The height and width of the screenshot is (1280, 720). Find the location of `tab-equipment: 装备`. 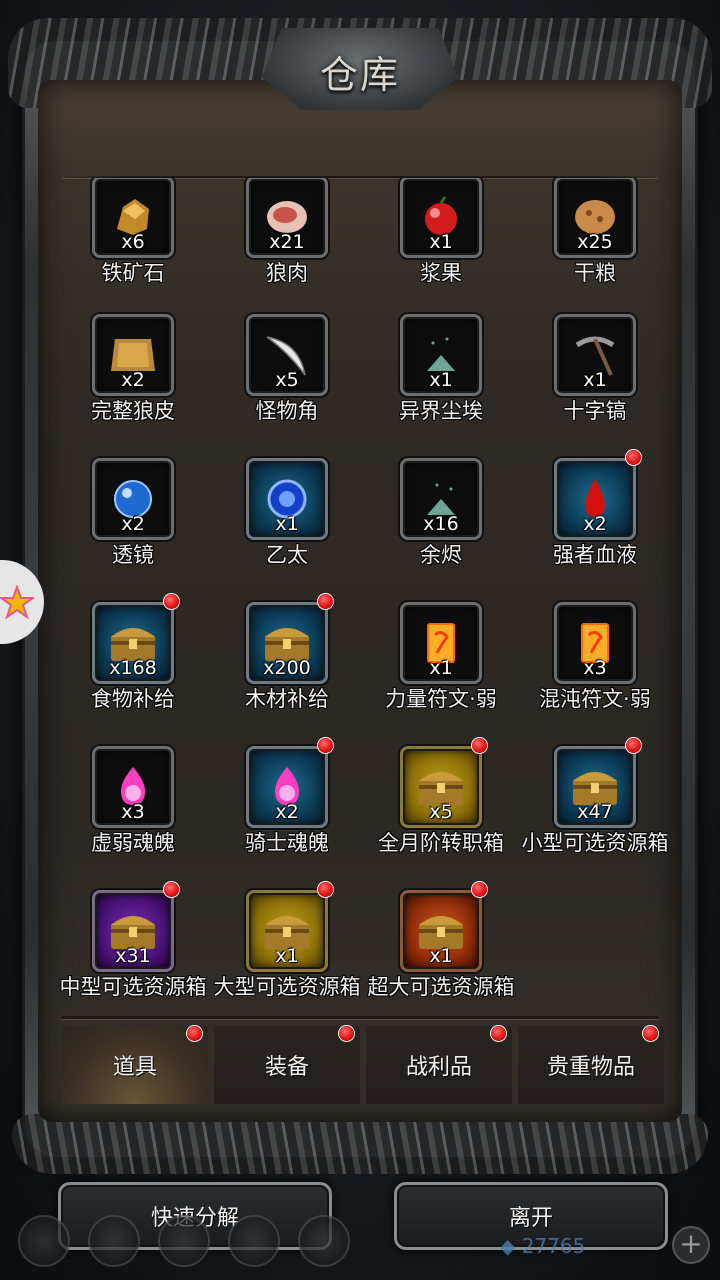

tab-equipment: 装备 is located at coordinates (287, 1065).